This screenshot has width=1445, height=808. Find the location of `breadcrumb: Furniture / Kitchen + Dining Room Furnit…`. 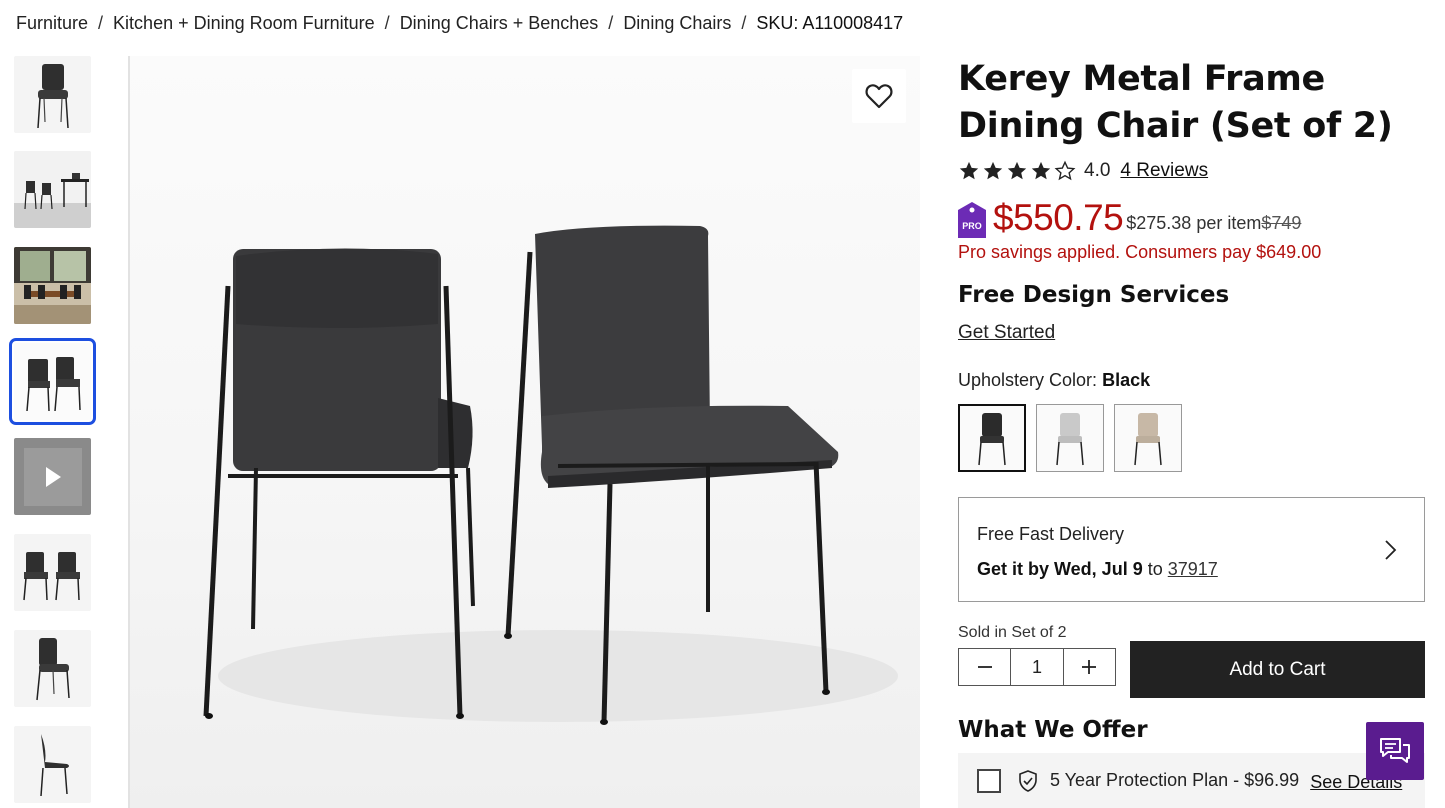

breadcrumb: Furniture / Kitchen + Dining Room Furnit… is located at coordinates (459, 23).